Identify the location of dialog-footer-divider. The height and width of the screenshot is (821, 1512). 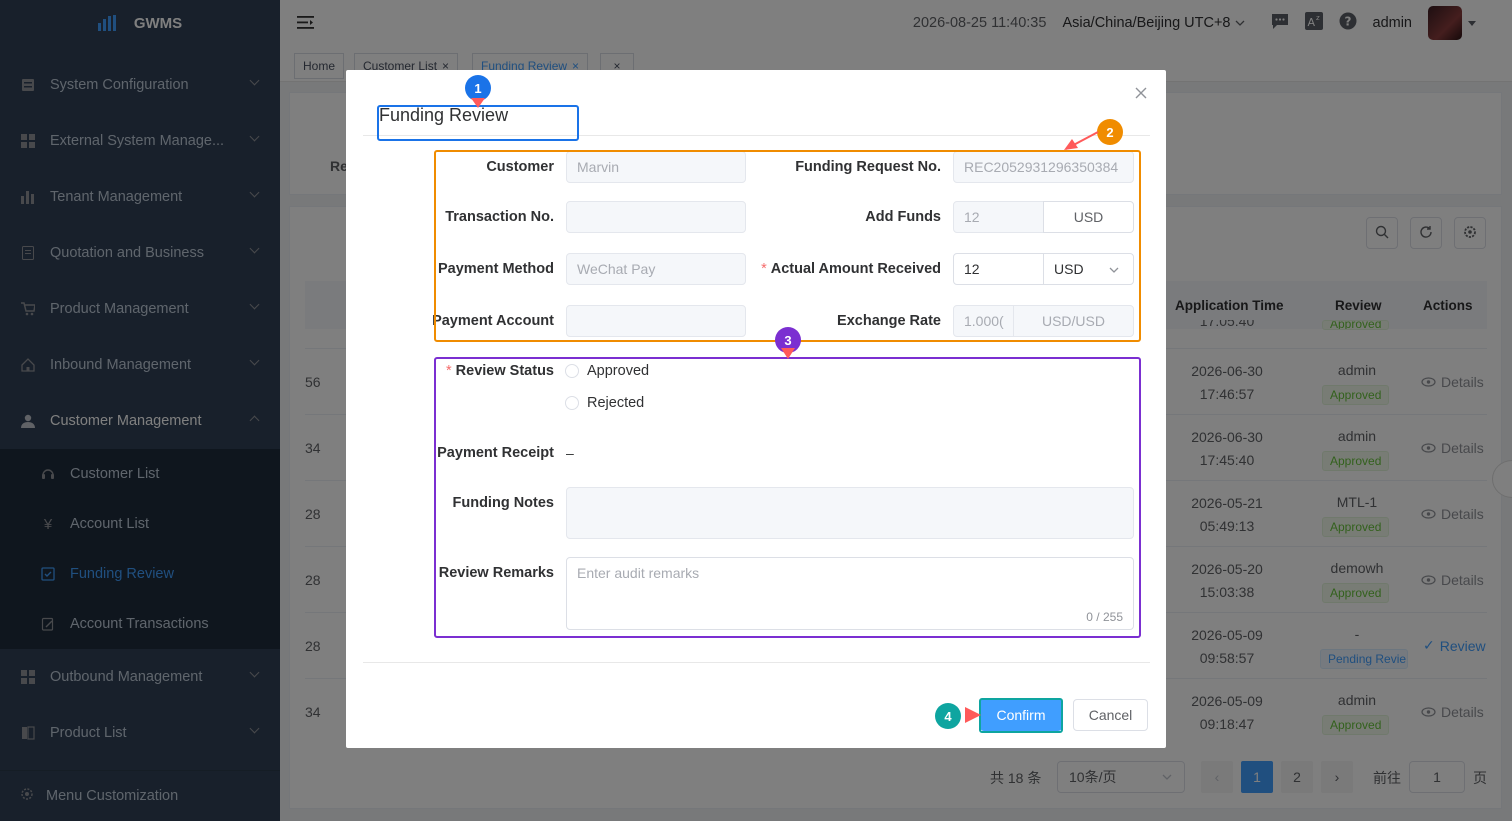
(756, 662).